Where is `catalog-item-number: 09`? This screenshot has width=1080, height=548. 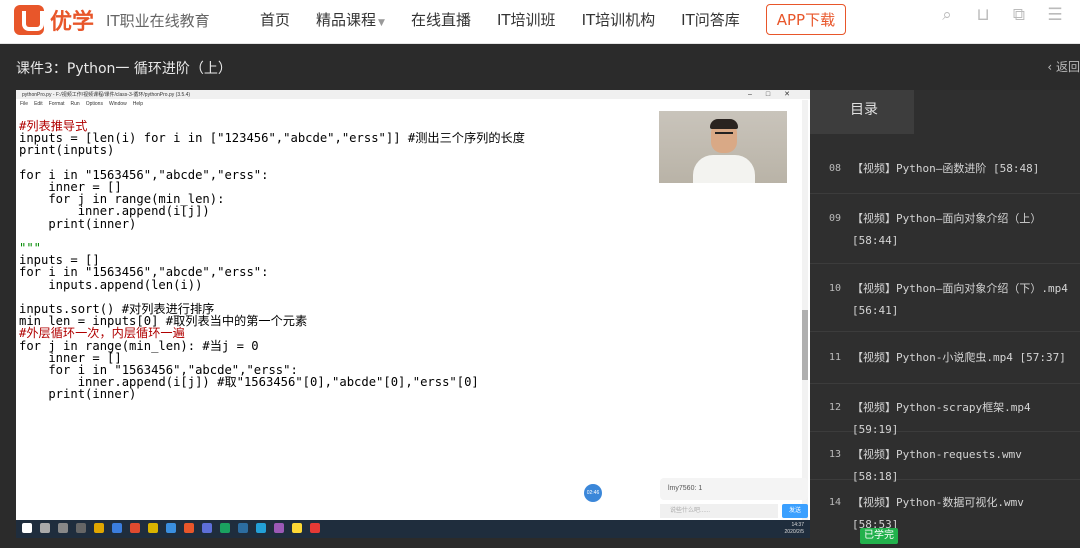 catalog-item-number: 09 is located at coordinates (835, 218).